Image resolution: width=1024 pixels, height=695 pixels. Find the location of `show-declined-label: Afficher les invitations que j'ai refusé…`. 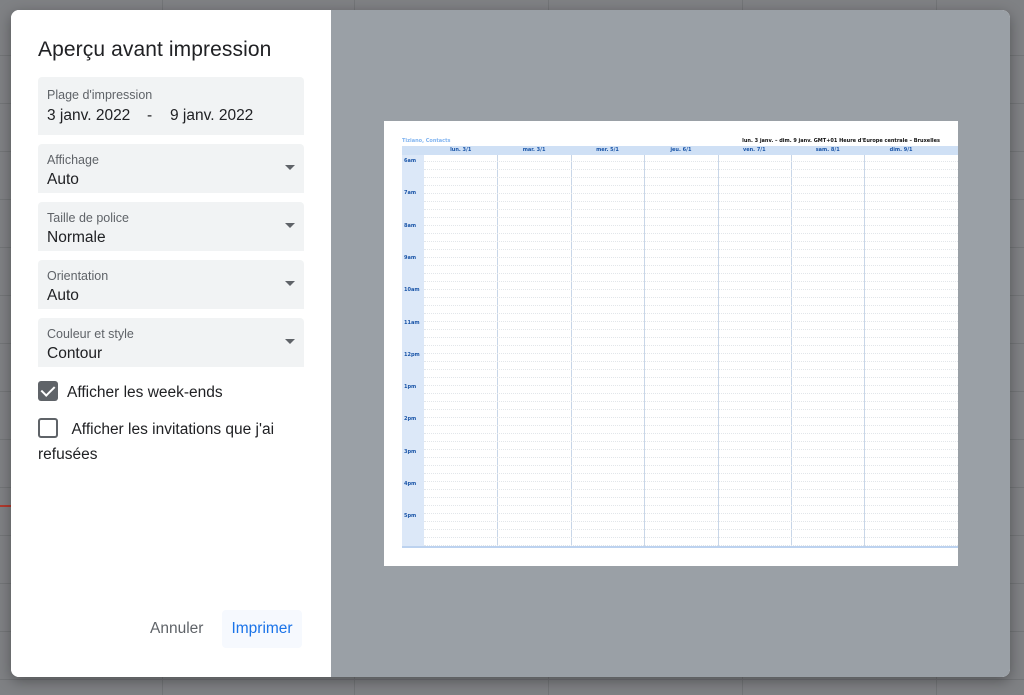

show-declined-label: Afficher les invitations que j'ai refusé… is located at coordinates (156, 442).